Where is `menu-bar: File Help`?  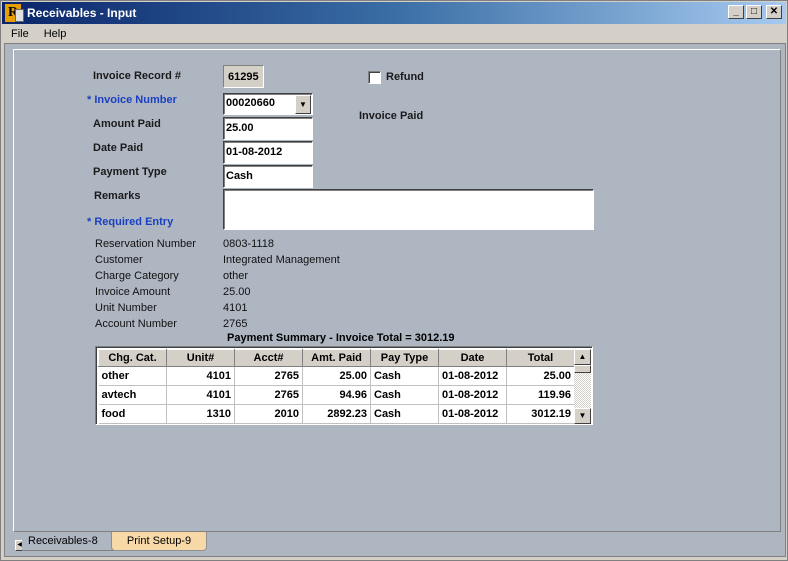
menu-bar: File Help is located at coordinates (394, 33).